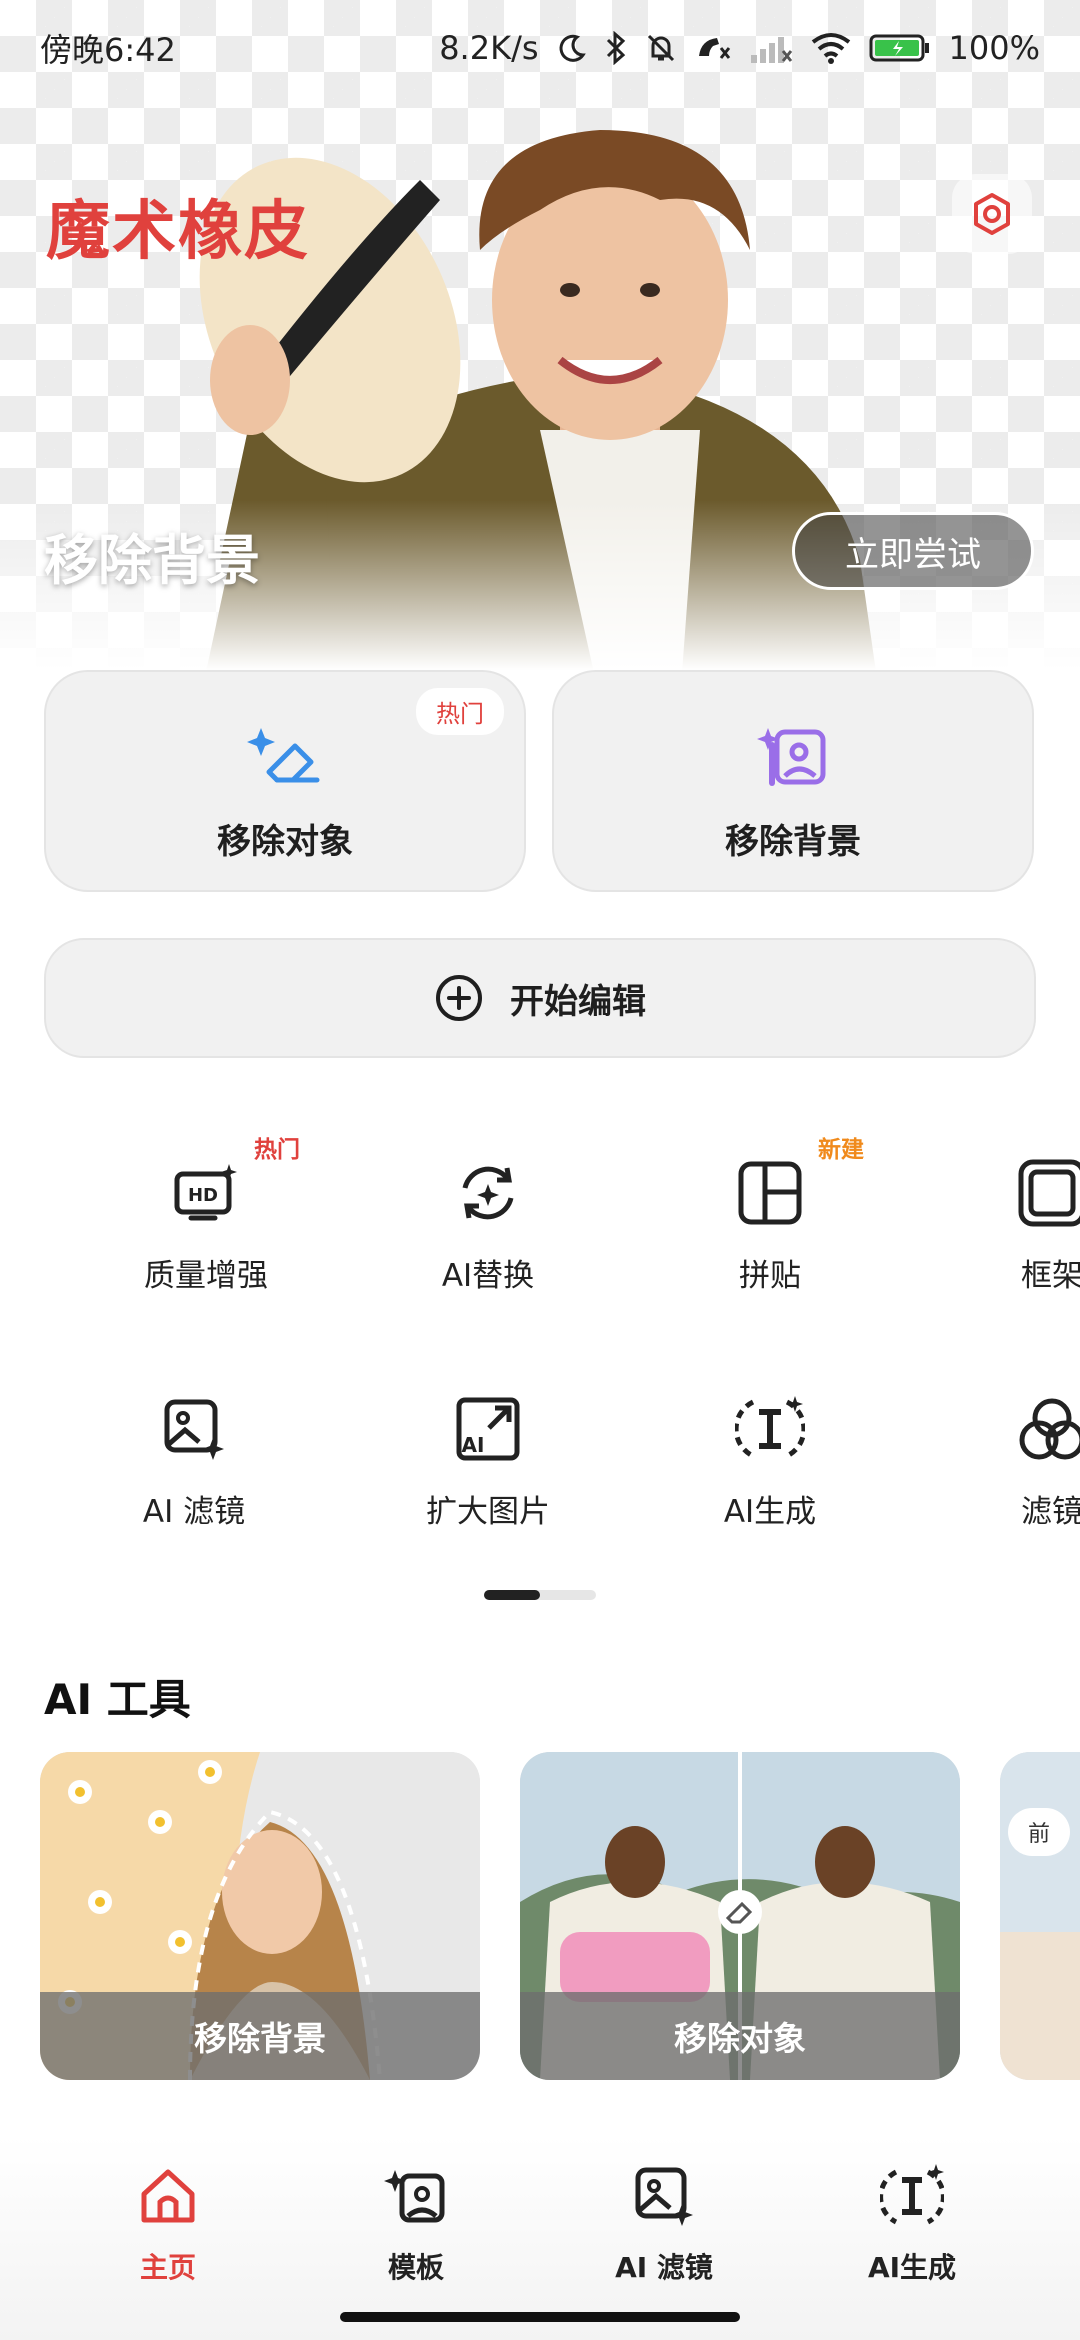 The width and height of the screenshot is (1080, 2340). Describe the element at coordinates (178, 232) in the screenshot. I see `app-title: 魔术橡皮` at that location.